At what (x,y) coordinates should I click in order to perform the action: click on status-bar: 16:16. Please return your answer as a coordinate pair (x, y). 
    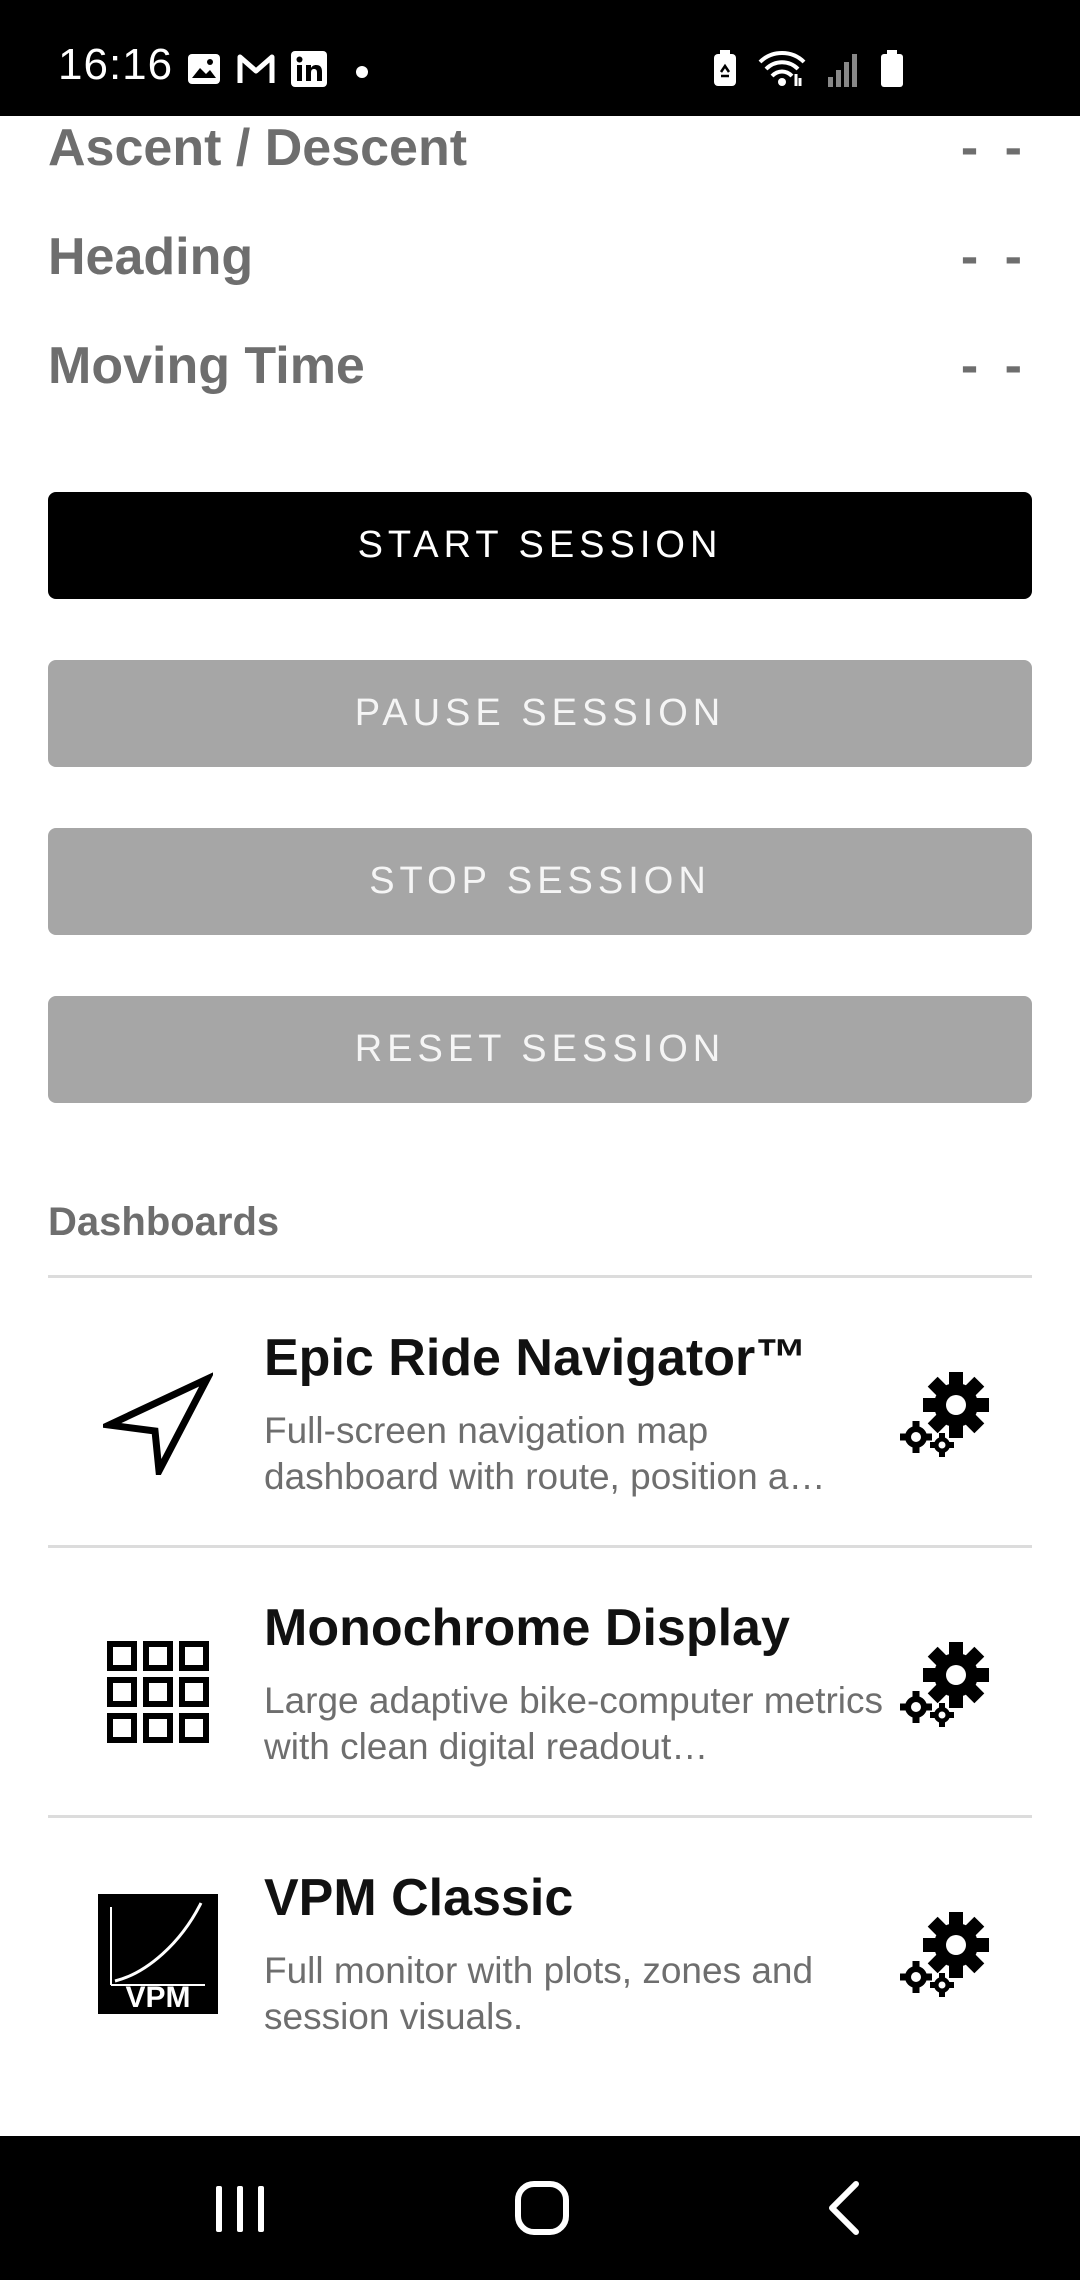
    Looking at the image, I should click on (540, 58).